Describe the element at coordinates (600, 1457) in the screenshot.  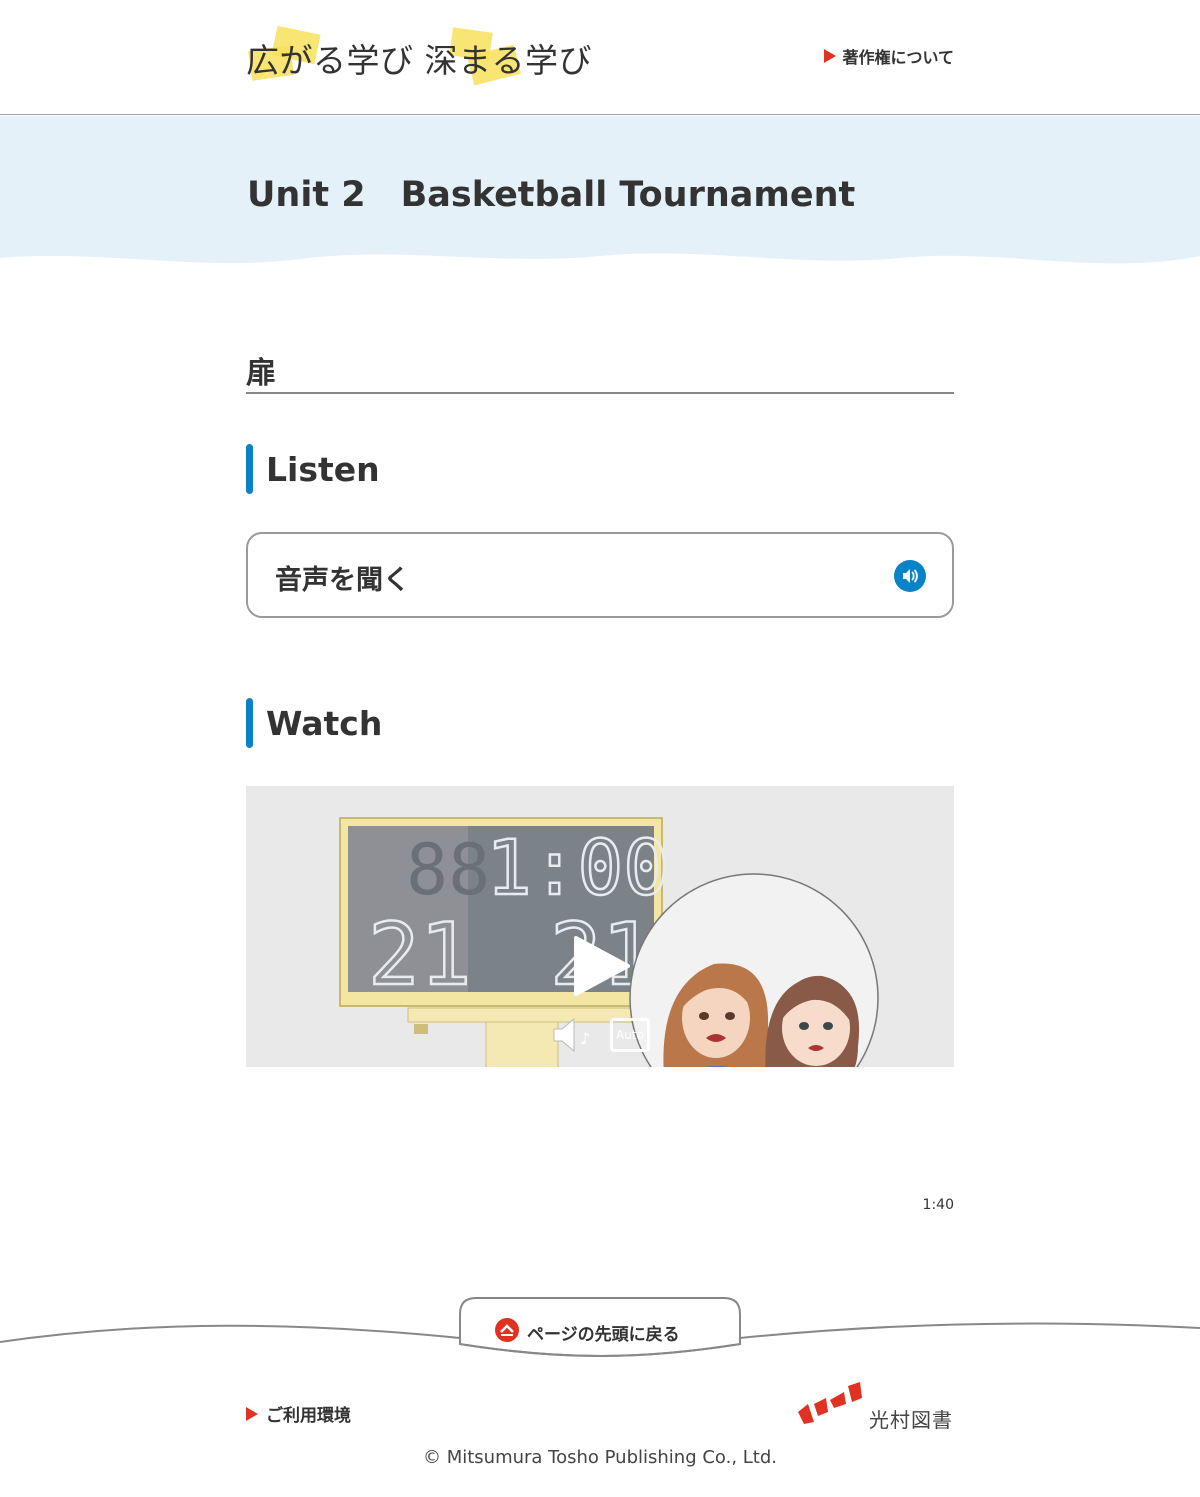
I see `footer-copyright: © Mitsumura Tosho Publishing Co., Ltd.` at that location.